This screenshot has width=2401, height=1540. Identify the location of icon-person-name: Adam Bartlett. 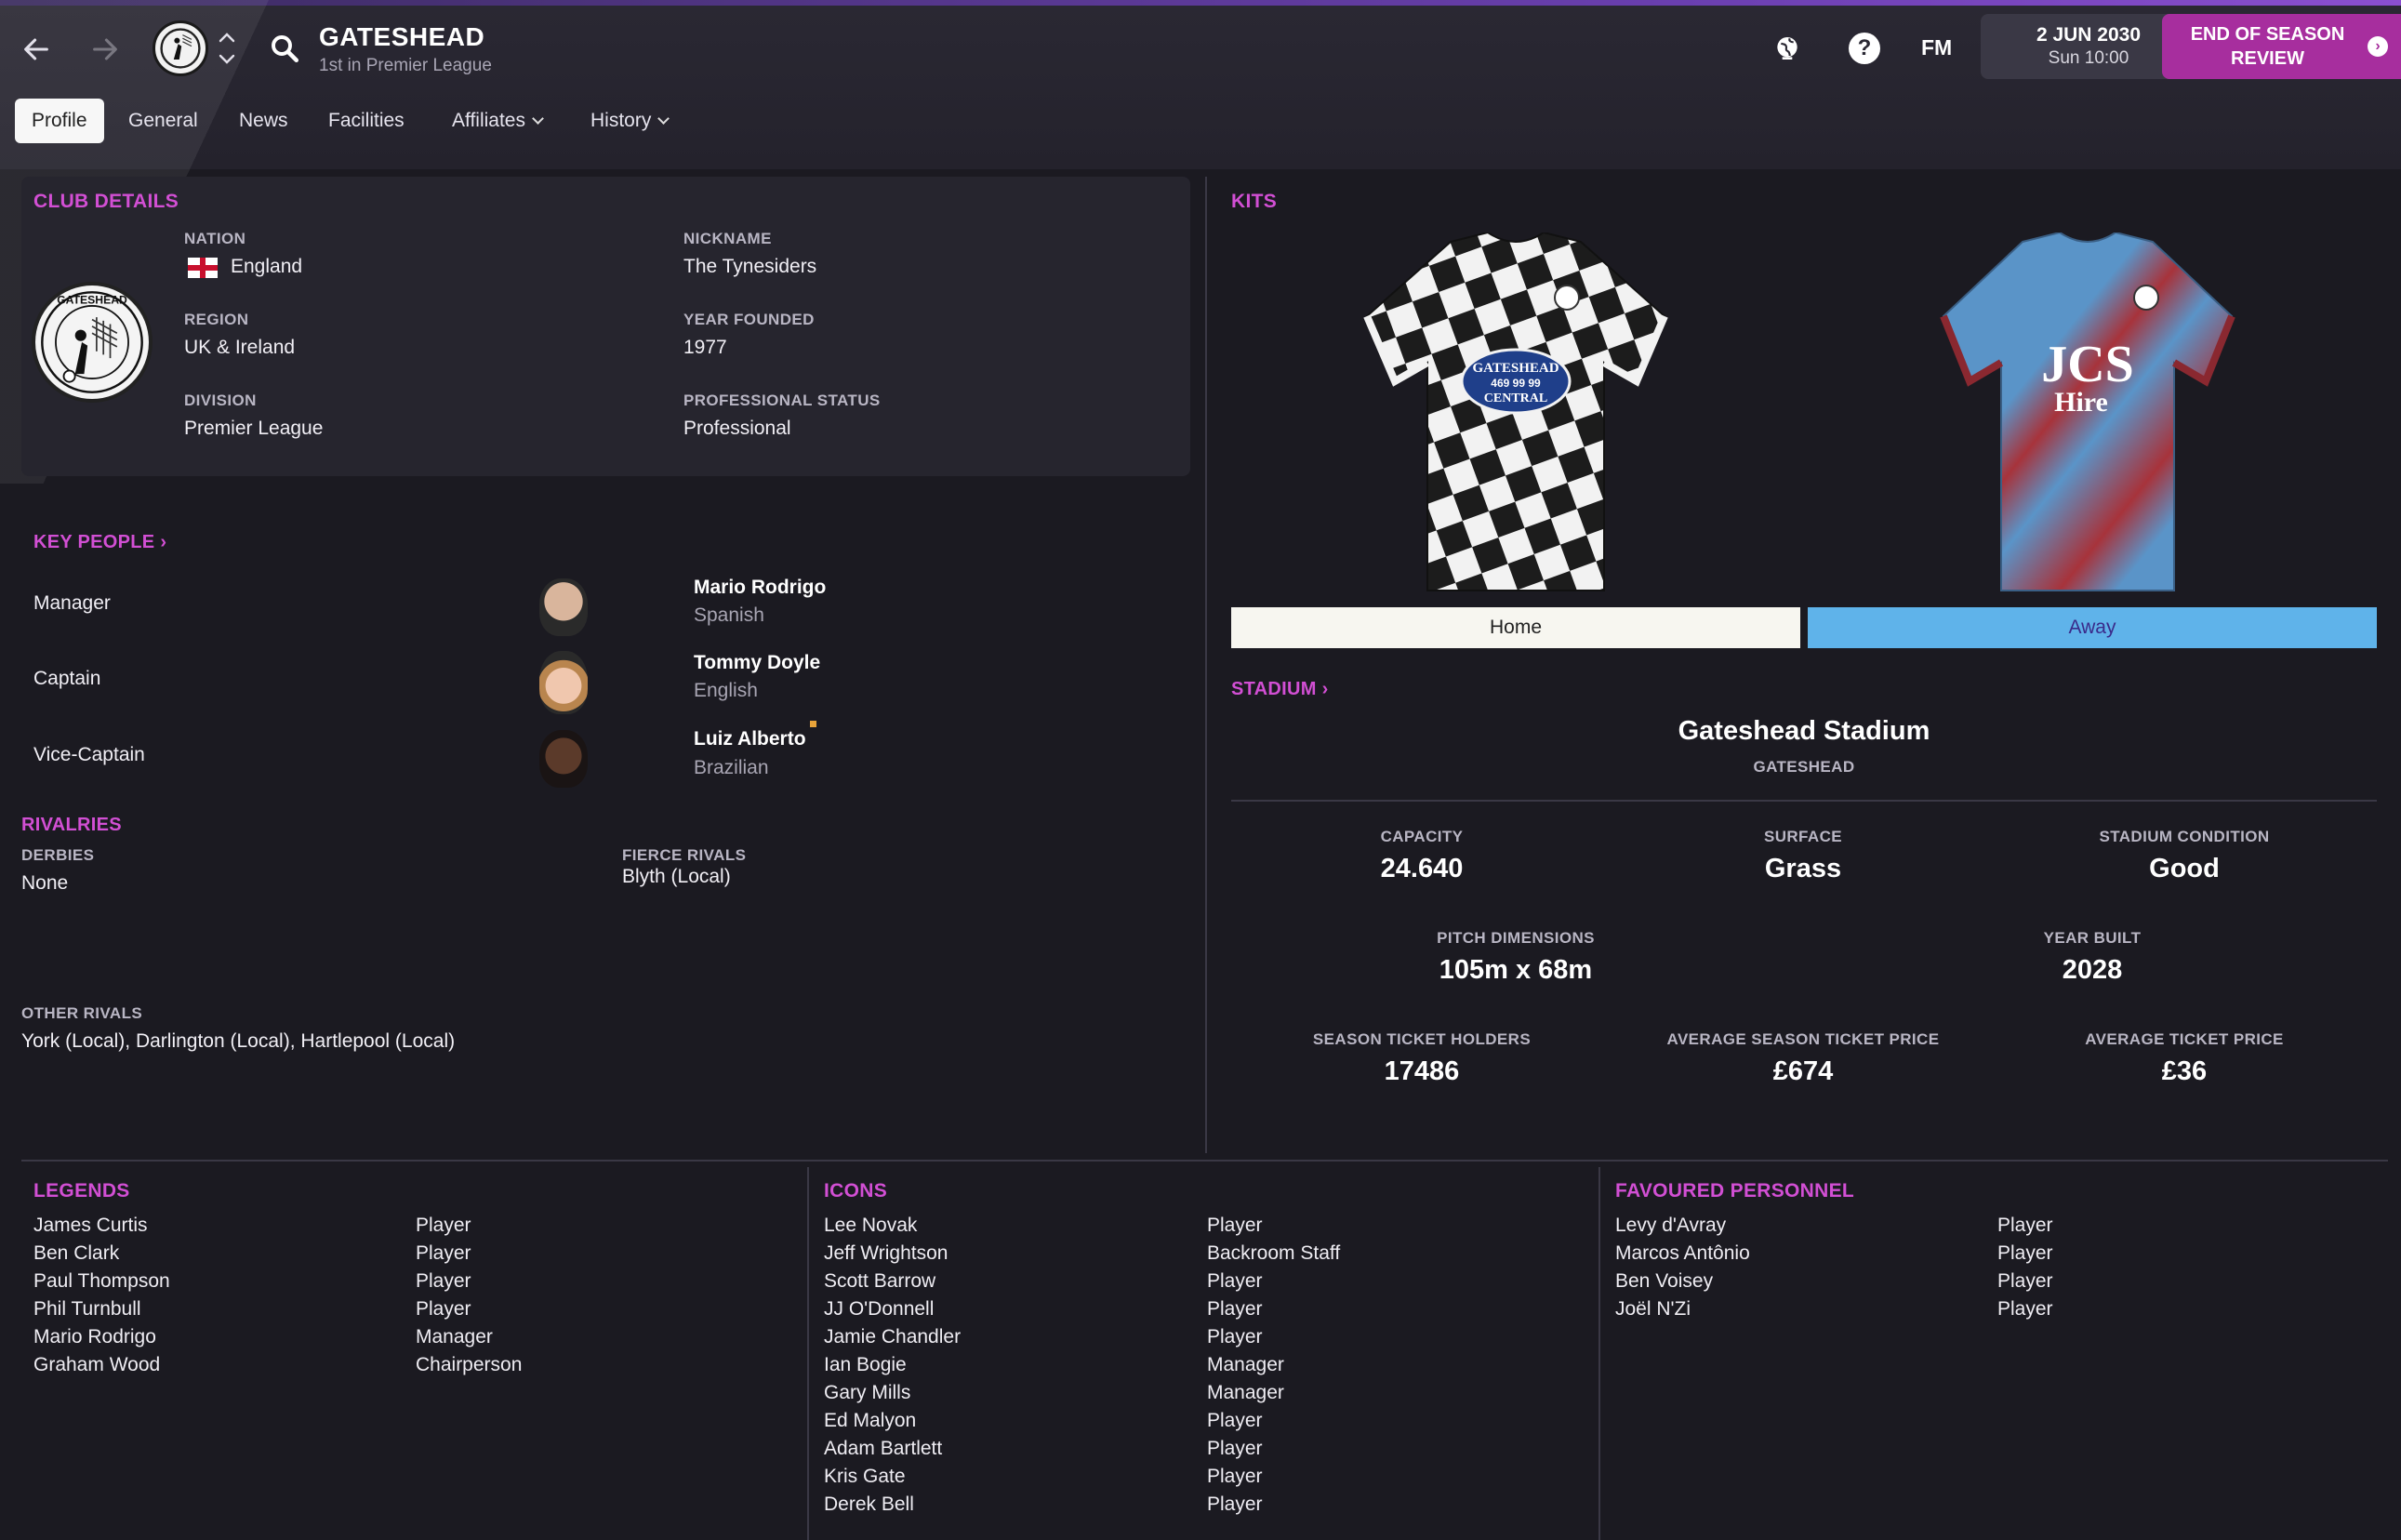
(893, 1449).